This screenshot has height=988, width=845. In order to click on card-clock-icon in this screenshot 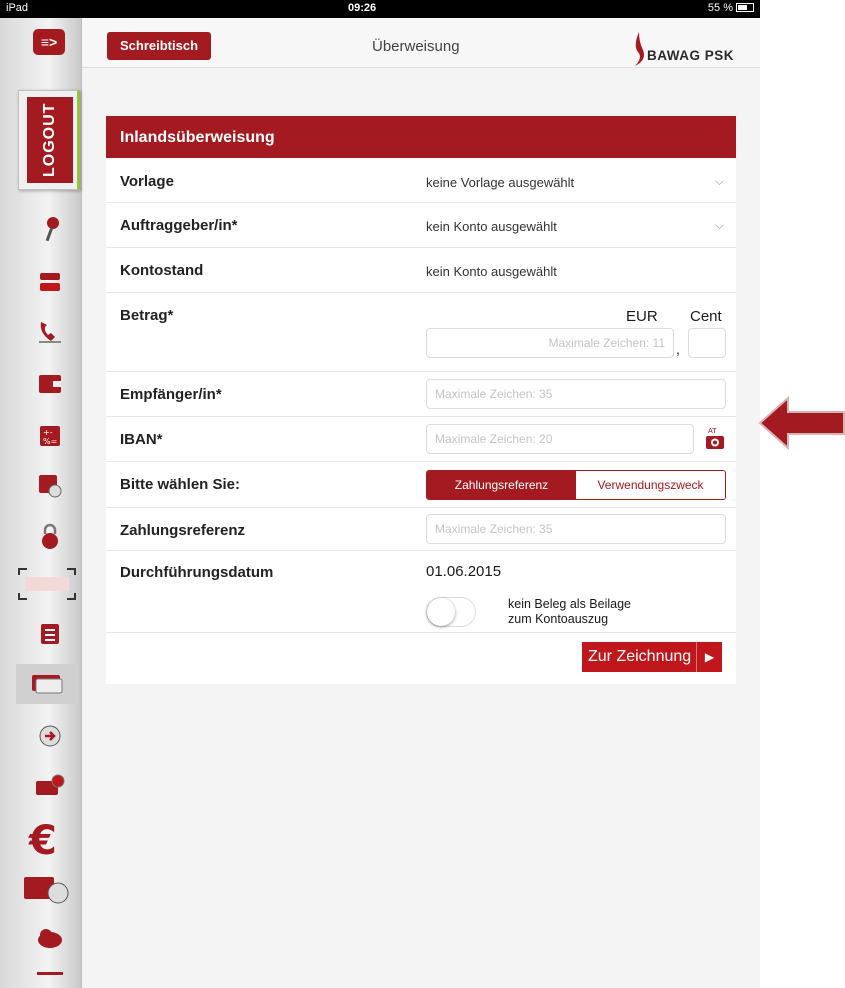, I will do `click(47, 890)`.